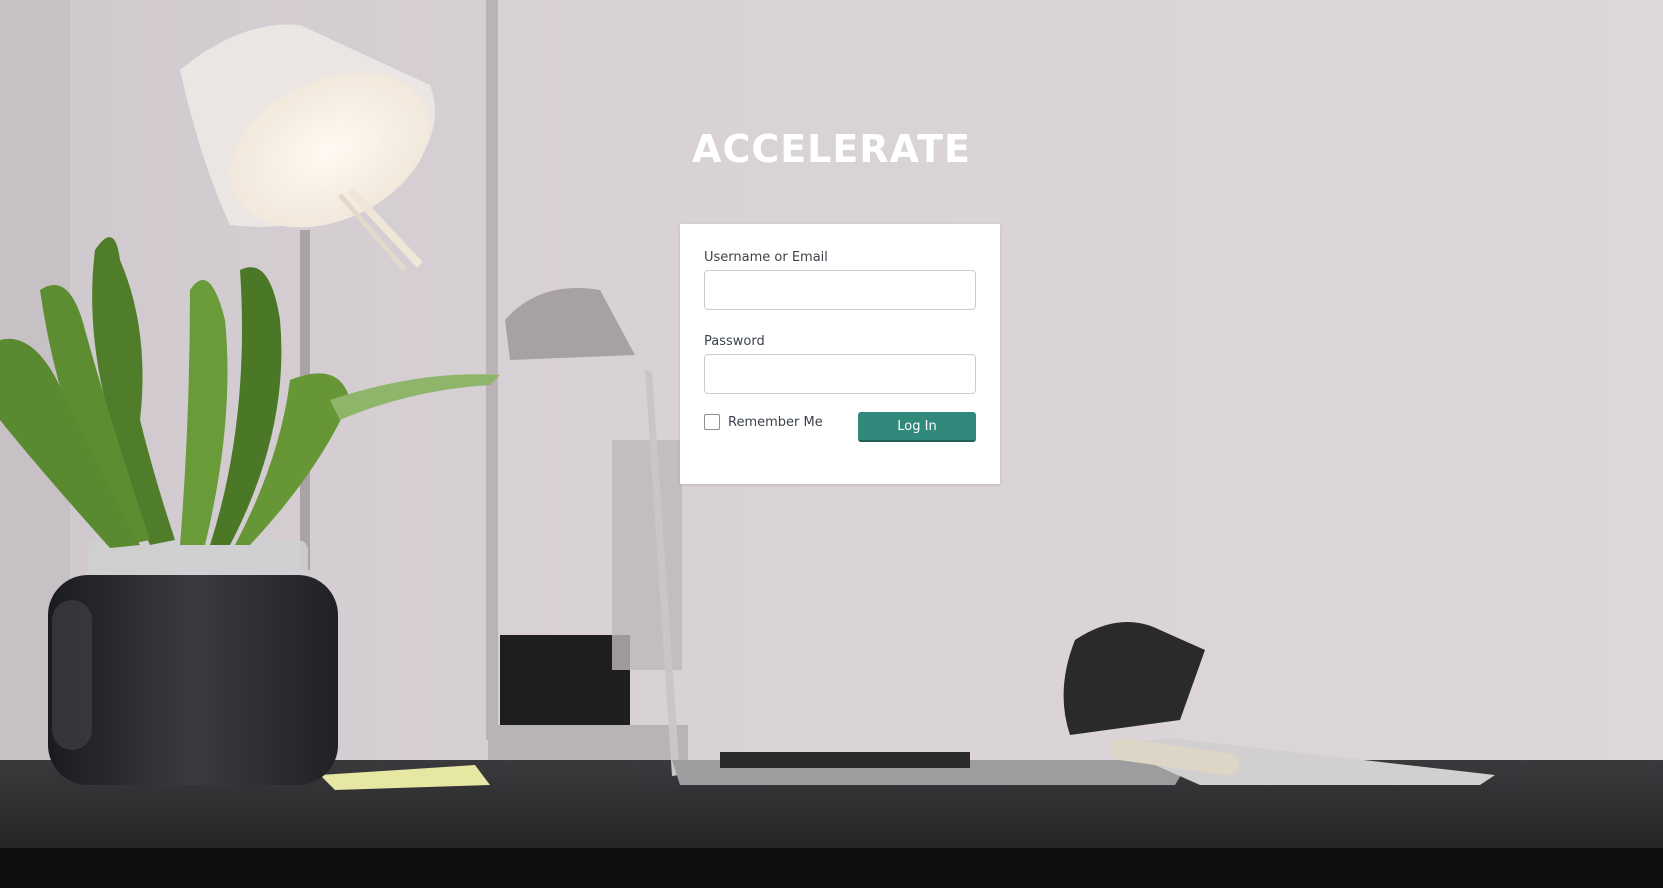 The image size is (1663, 888). Describe the element at coordinates (766, 257) in the screenshot. I see `username-label: Username or Email` at that location.